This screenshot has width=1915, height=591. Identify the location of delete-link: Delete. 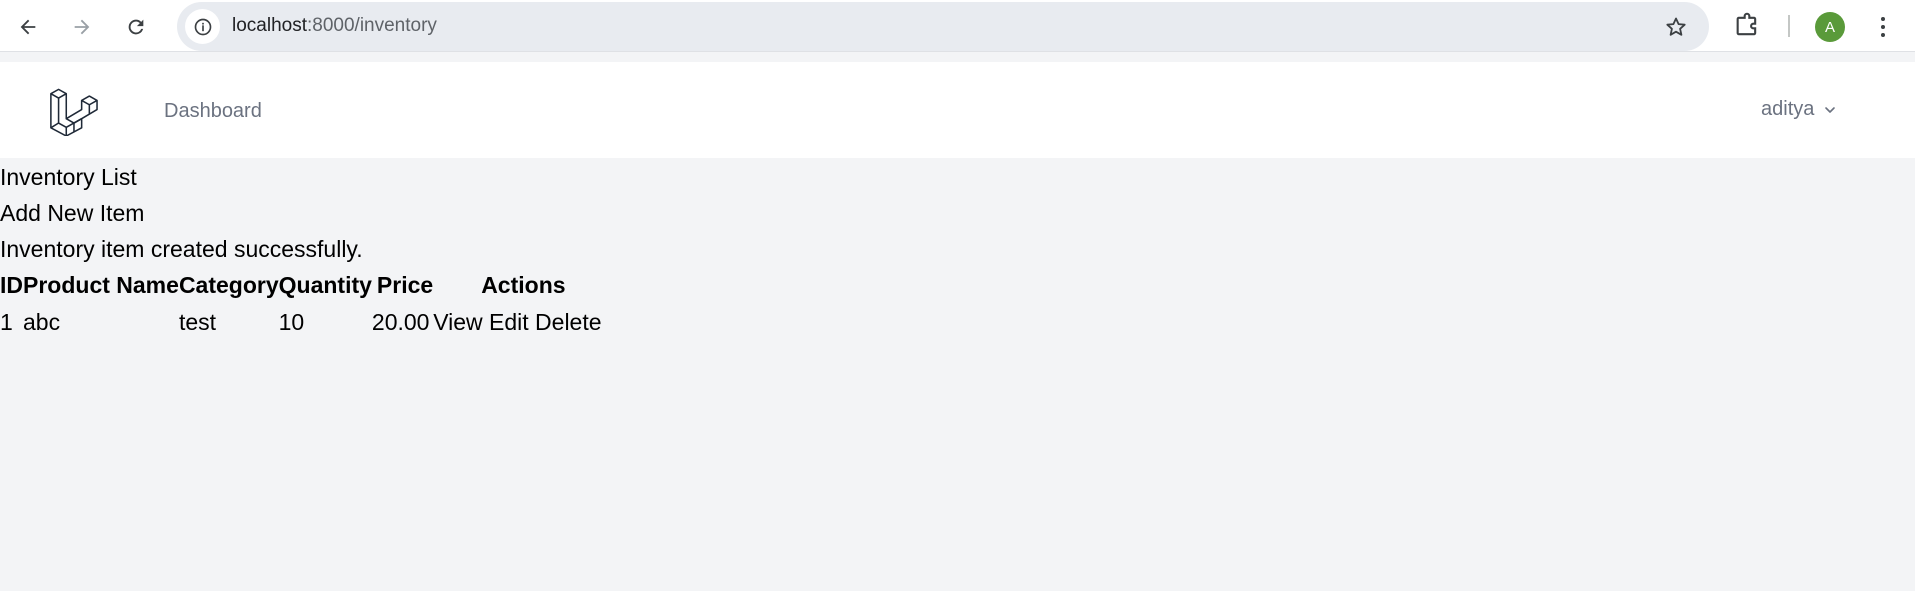
(568, 322).